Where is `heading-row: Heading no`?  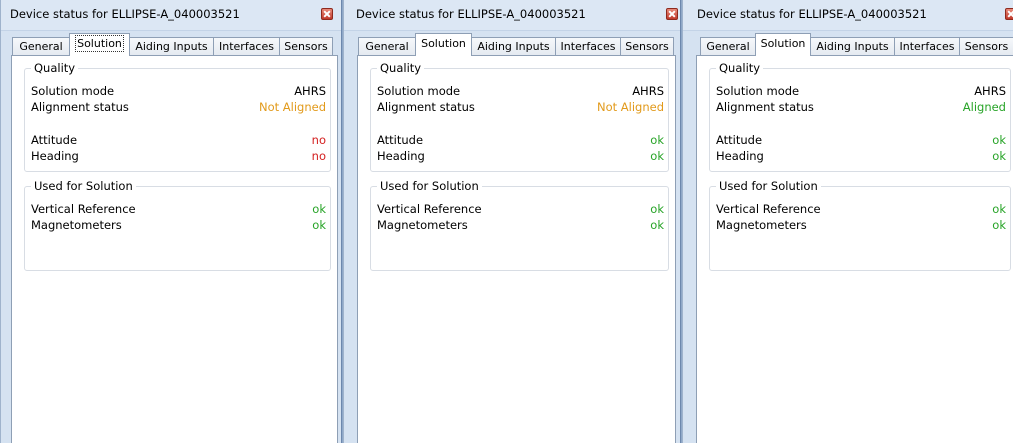 heading-row: Heading no is located at coordinates (178, 157).